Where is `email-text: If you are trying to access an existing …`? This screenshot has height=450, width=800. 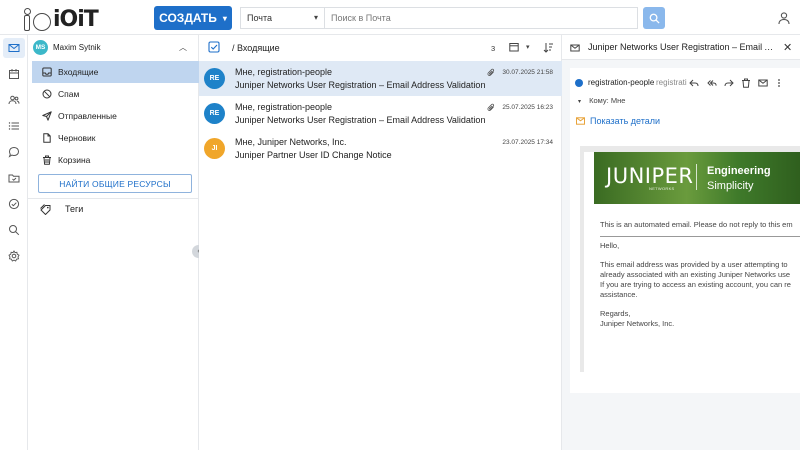
email-text: If you are trying to access an existing … is located at coordinates (695, 284).